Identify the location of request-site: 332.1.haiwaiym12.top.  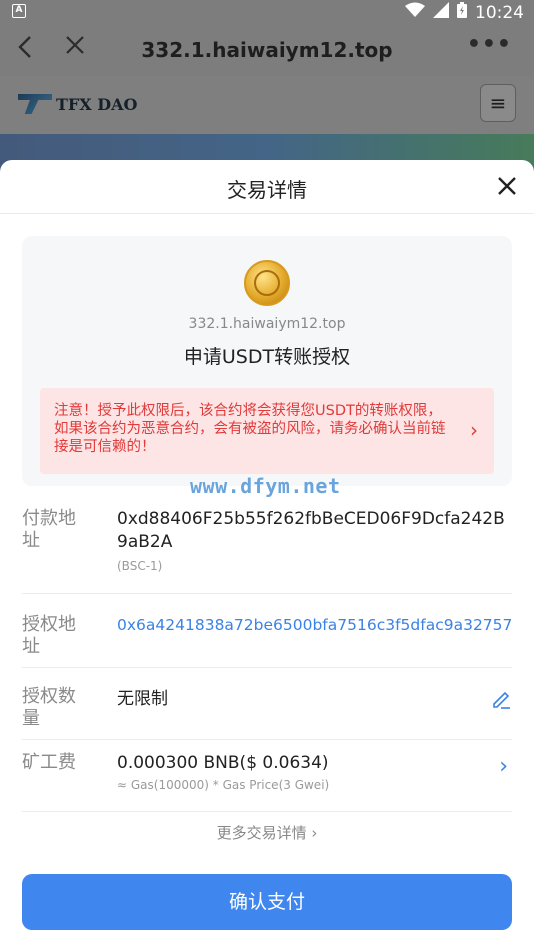
(267, 324).